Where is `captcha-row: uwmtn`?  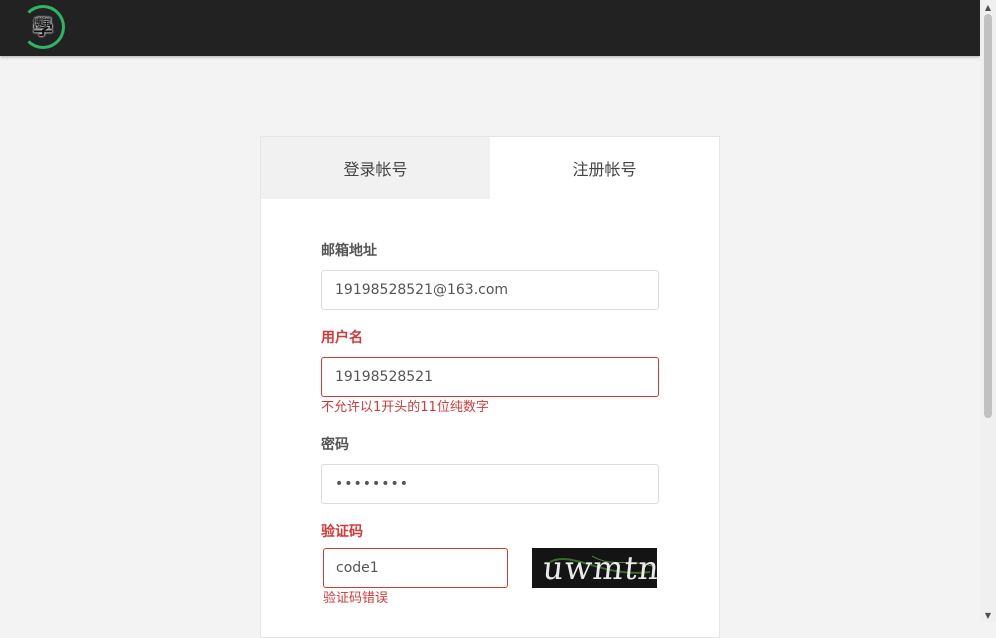
captcha-row: uwmtn is located at coordinates (490, 568).